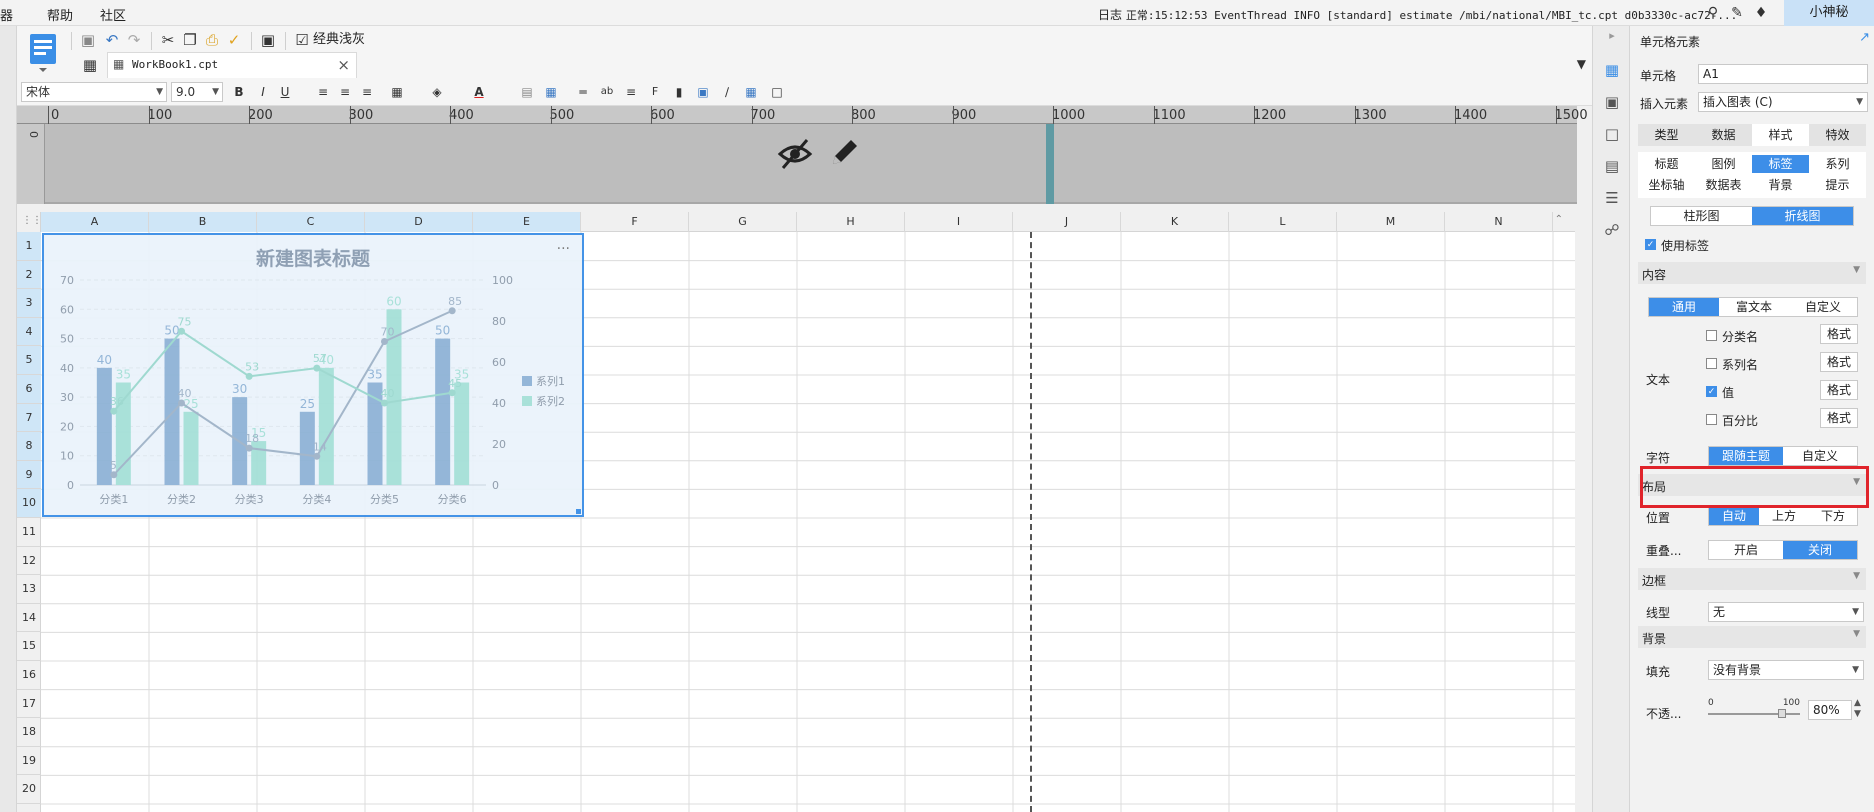 This screenshot has width=1874, height=812. What do you see at coordinates (1752, 637) in the screenshot?
I see `background-section: 背景 ▼` at bounding box center [1752, 637].